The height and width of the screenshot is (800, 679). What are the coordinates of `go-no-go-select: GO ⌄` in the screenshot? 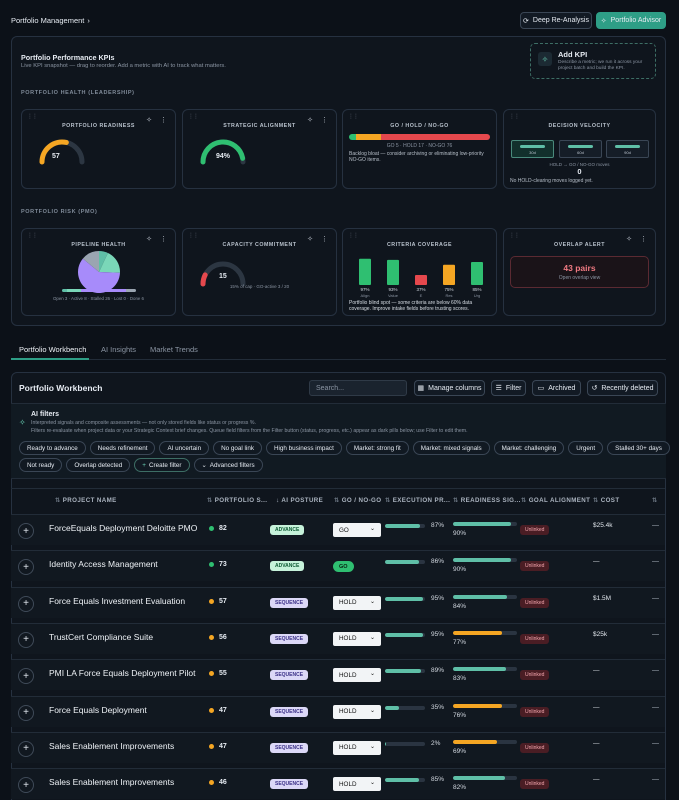 It's located at (357, 530).